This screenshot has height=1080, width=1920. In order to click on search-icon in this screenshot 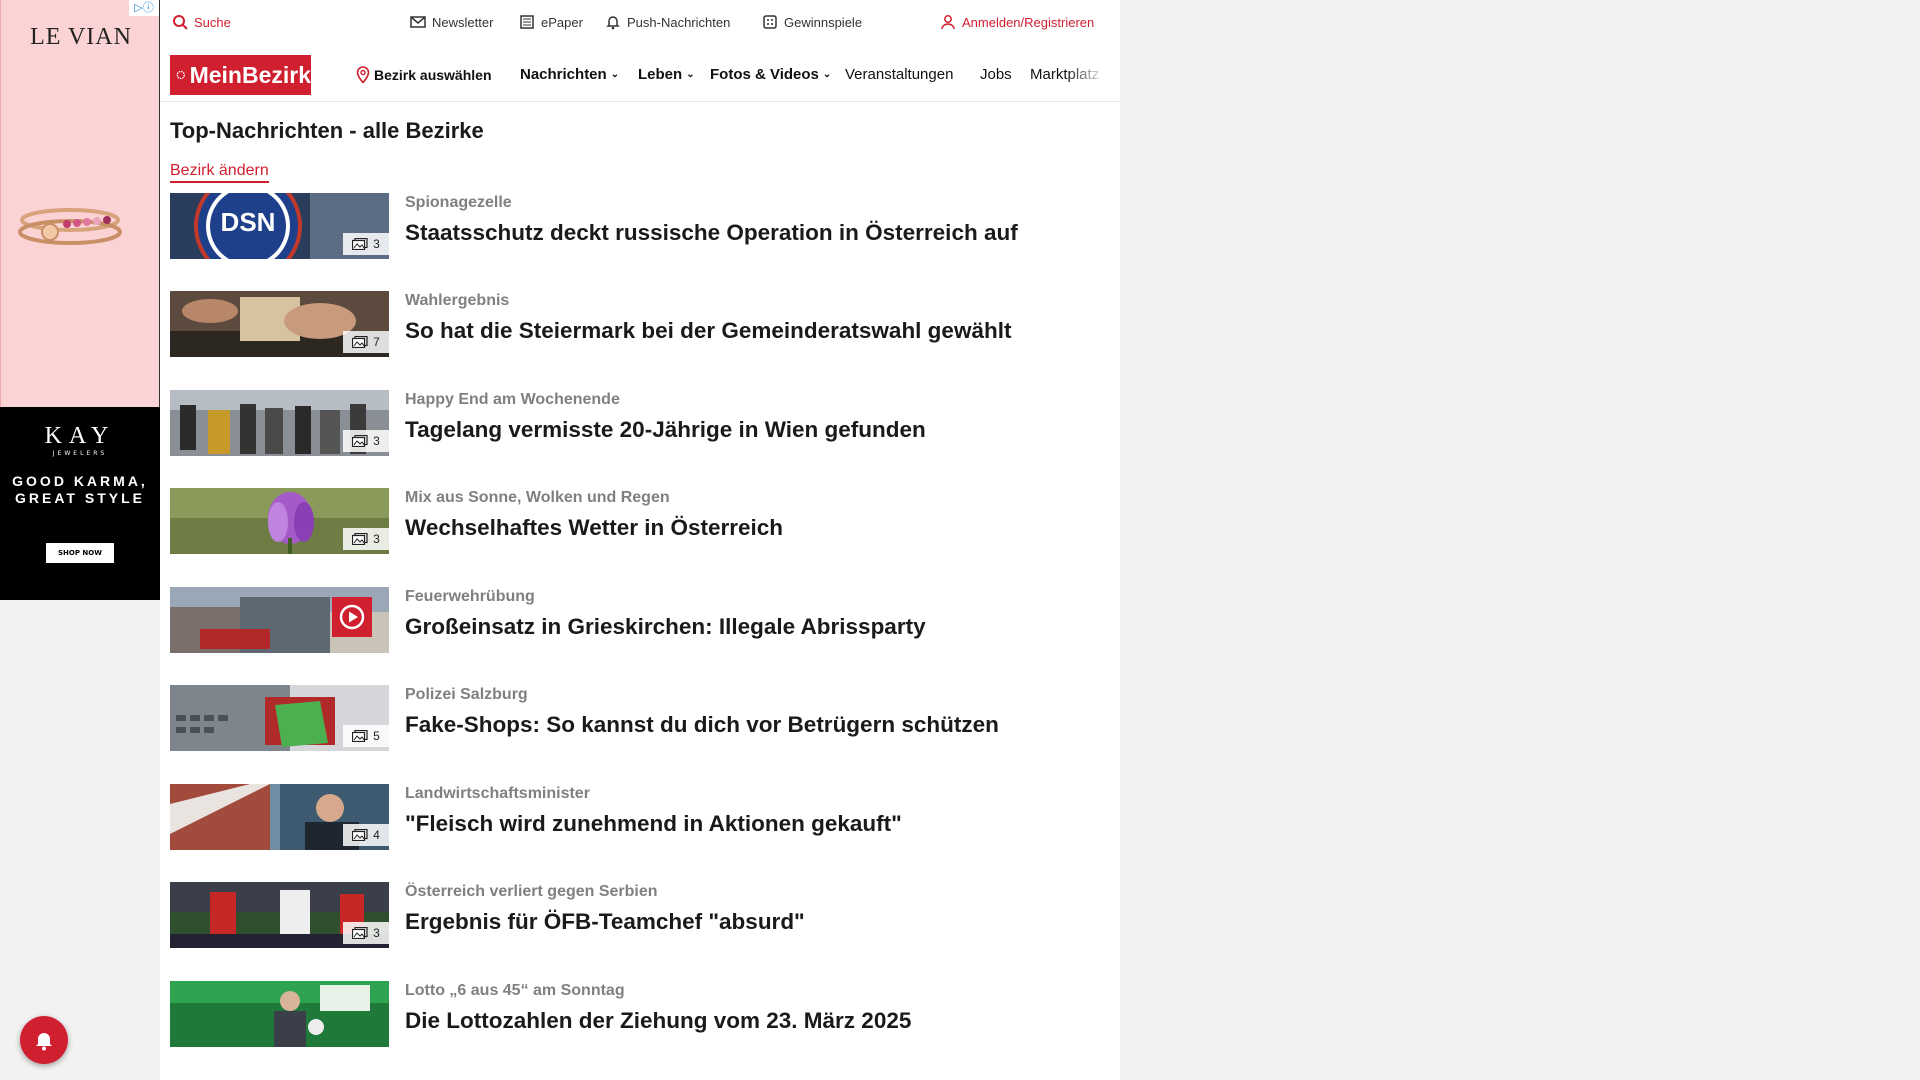, I will do `click(180, 22)`.